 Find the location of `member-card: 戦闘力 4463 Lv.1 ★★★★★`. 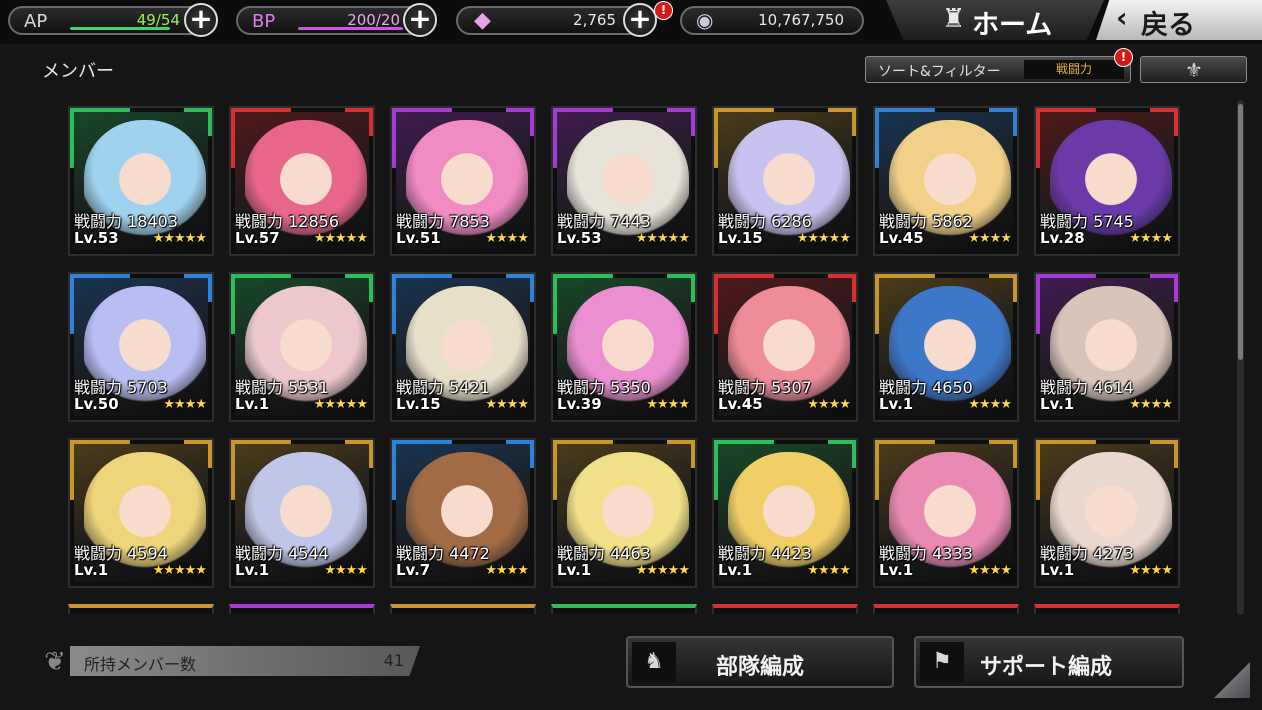

member-card: 戦闘力 4463 Lv.1 ★★★★★ is located at coordinates (624, 513).